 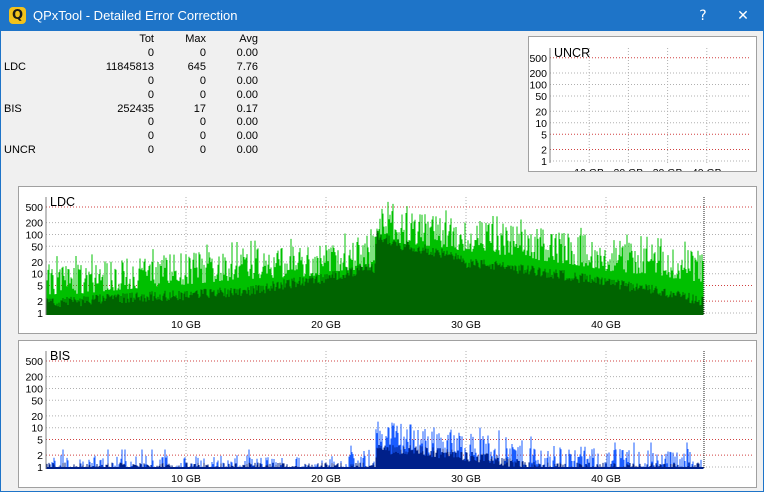 I want to click on stats-row: UNCR 0 0 0.00, so click(x=131, y=151).